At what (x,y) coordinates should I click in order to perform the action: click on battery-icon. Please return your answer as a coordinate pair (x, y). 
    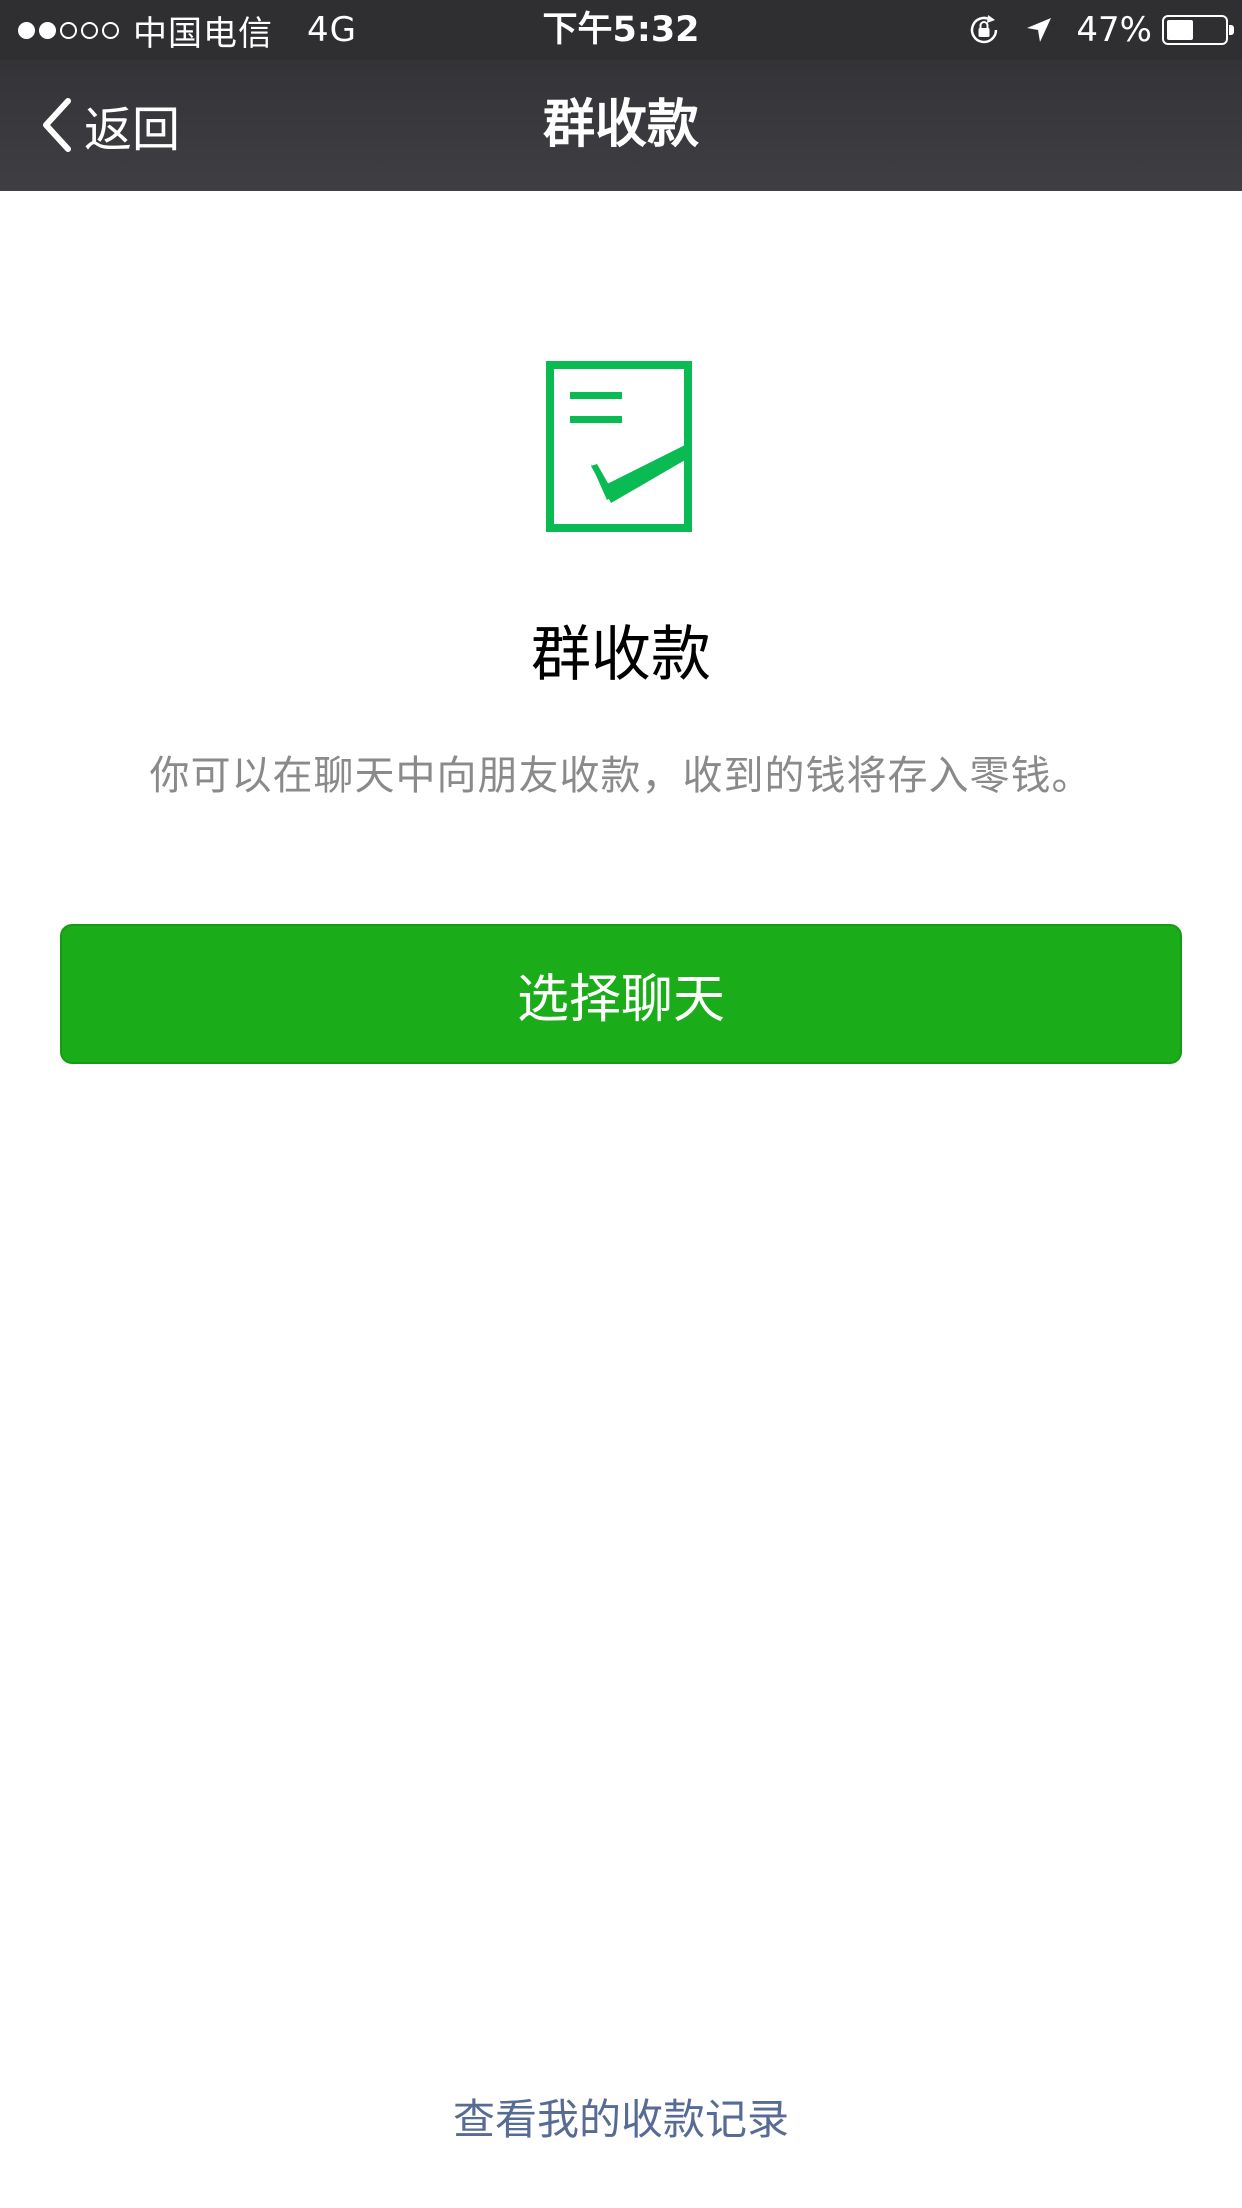
    Looking at the image, I should click on (1198, 30).